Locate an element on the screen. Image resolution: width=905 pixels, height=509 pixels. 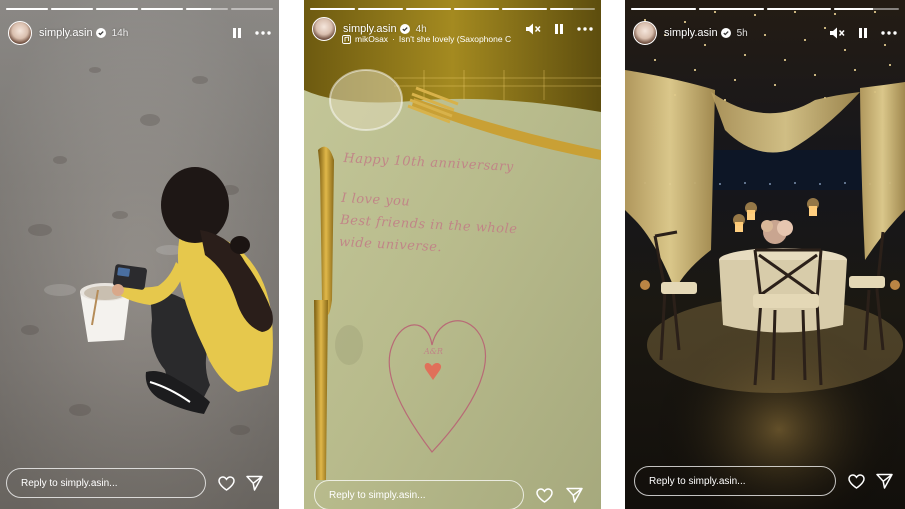
story-header: simply.asin 5h is located at coordinates (765, 33).